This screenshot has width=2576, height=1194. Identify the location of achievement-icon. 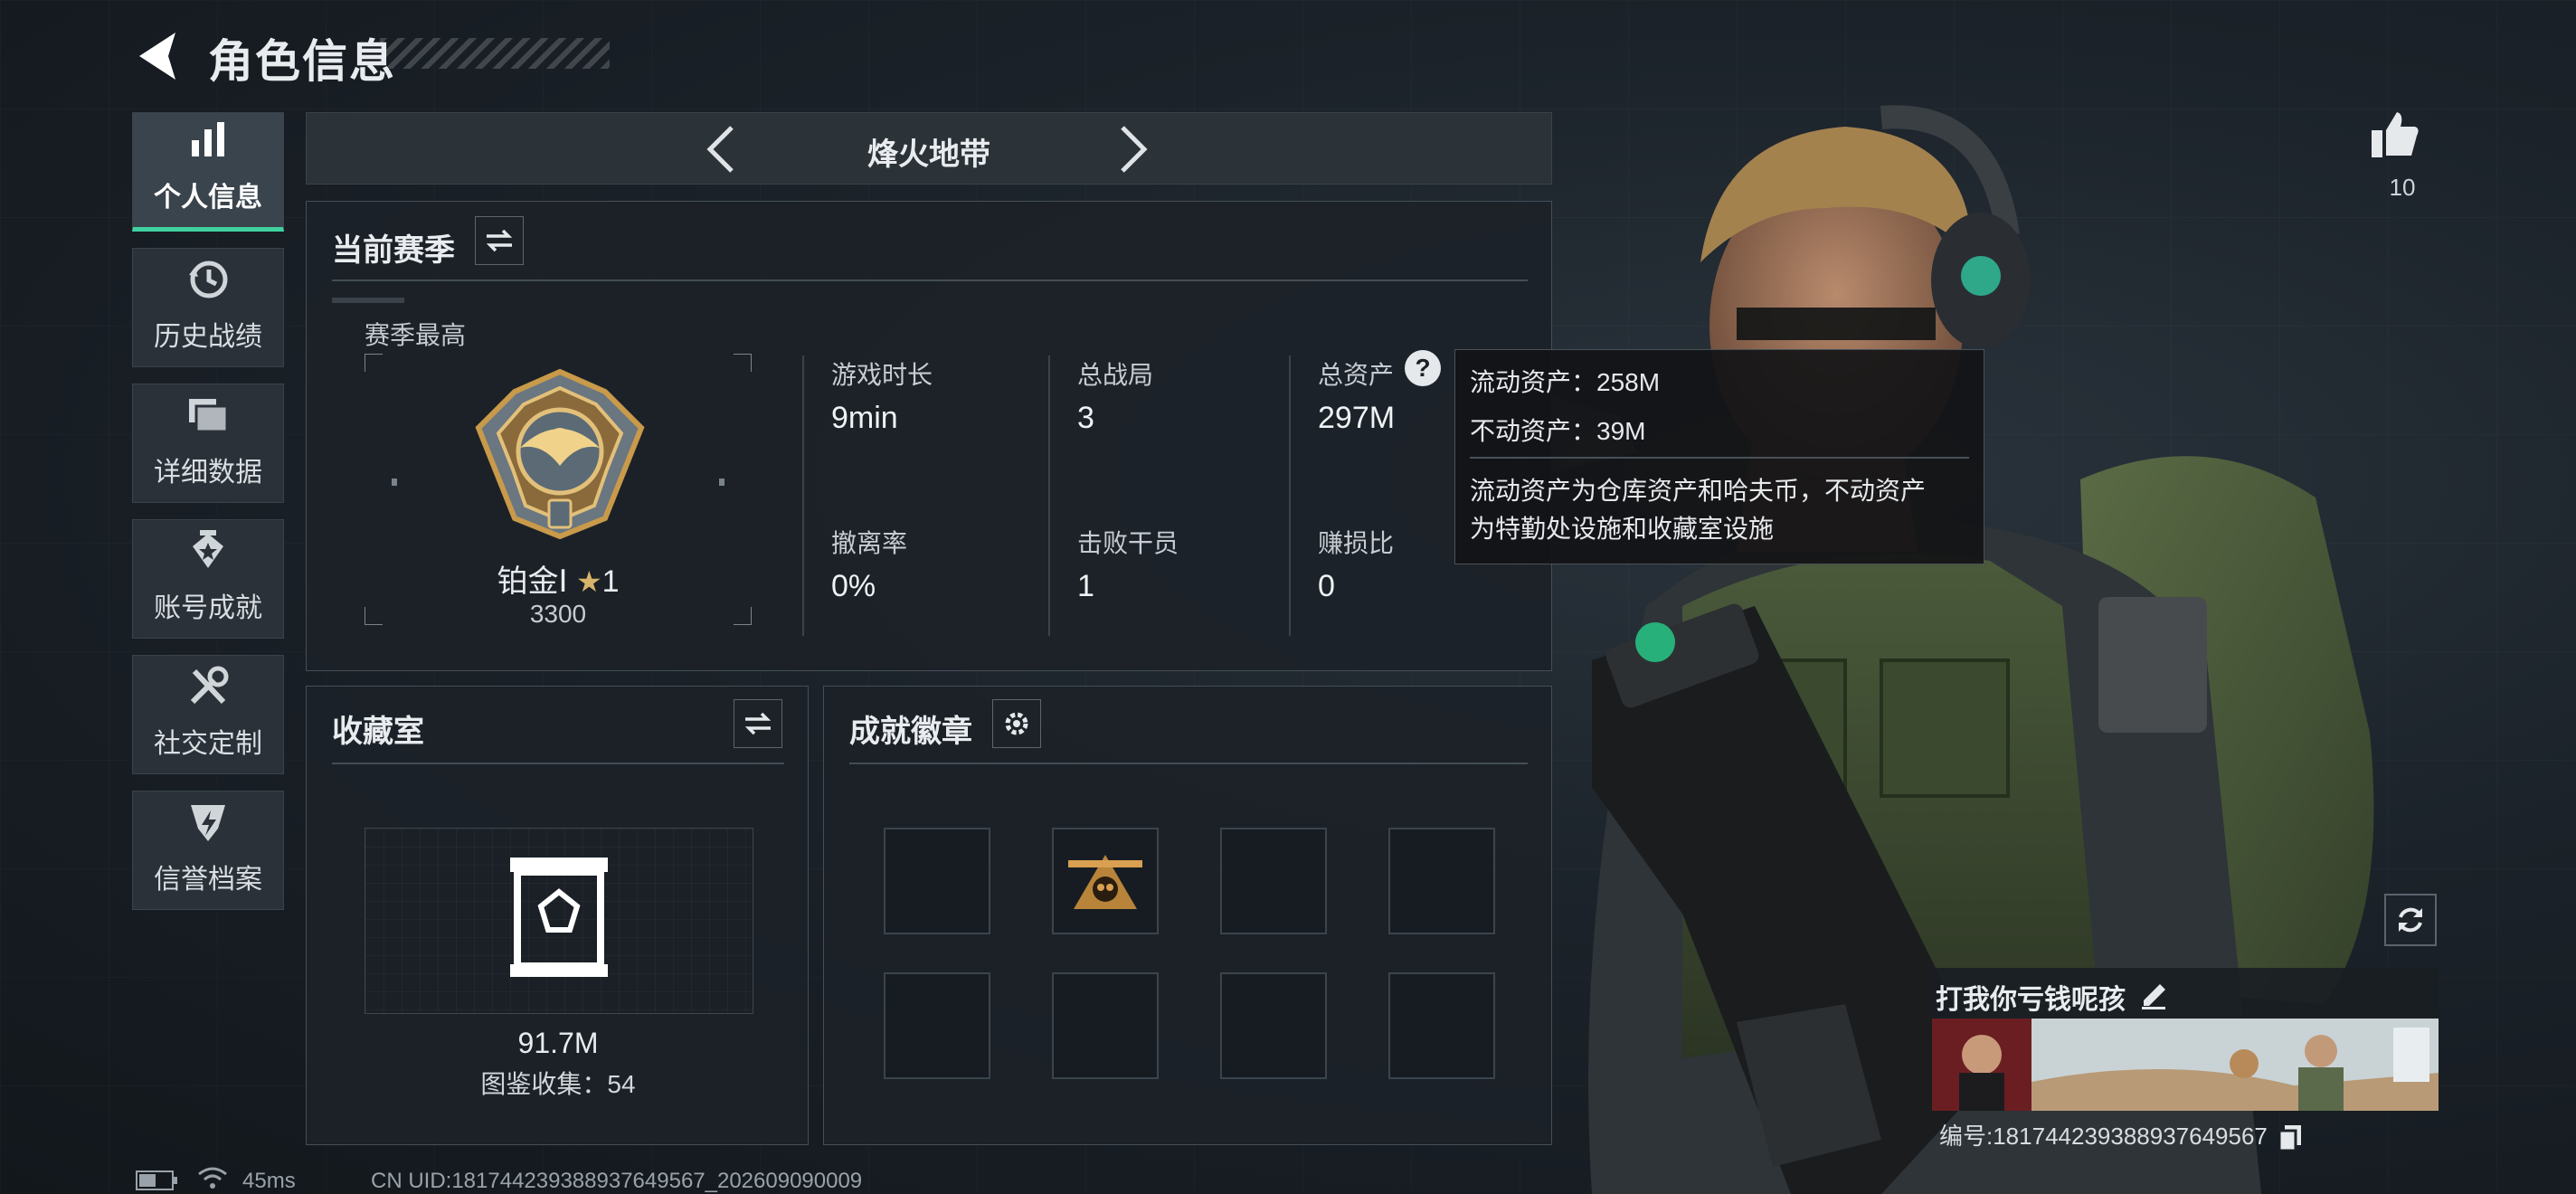
(208, 551).